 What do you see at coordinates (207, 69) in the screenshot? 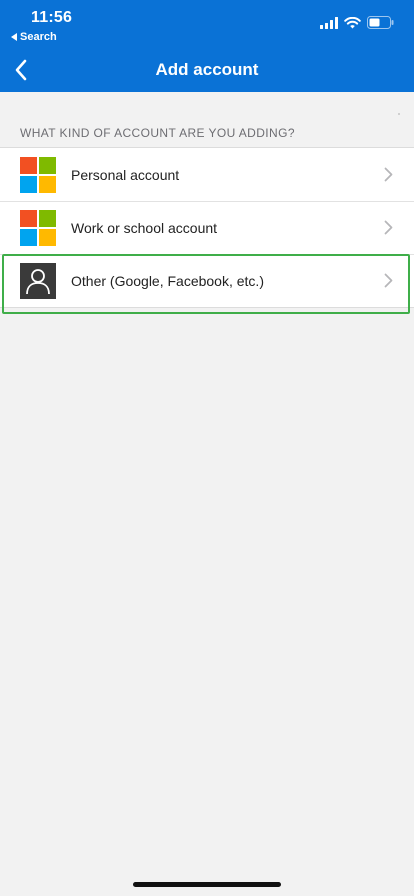
I see `page-title: Add account` at bounding box center [207, 69].